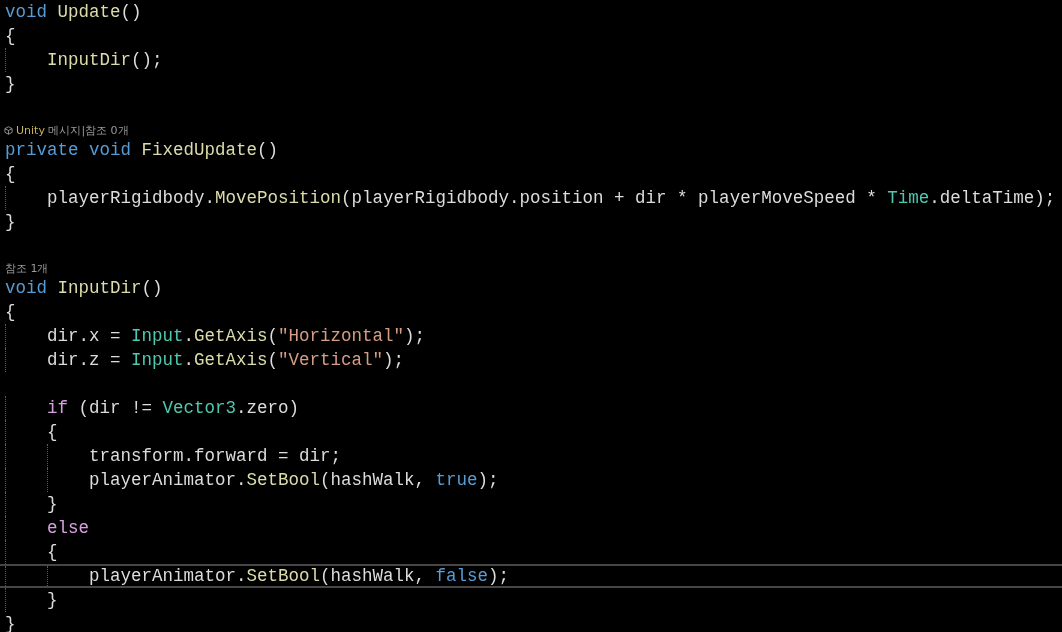 This screenshot has width=1062, height=632. I want to click on codelens-text: 참조 1개, so click(27, 268).